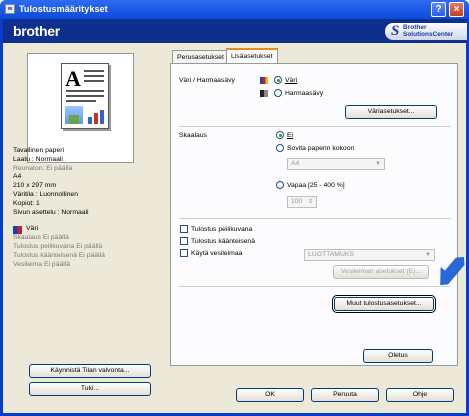  I want to click on reverse-print-checkbox, so click(184, 241).